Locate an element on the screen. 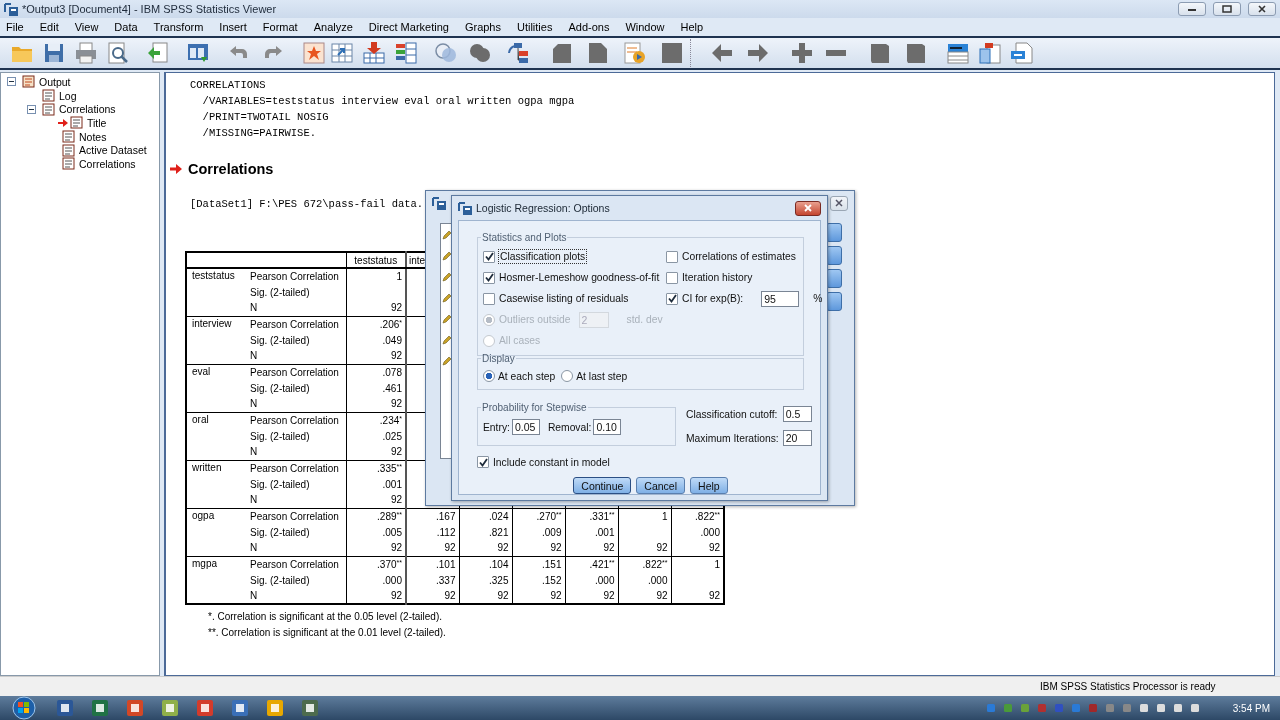  variable-list-icon is located at coordinates (406, 53).